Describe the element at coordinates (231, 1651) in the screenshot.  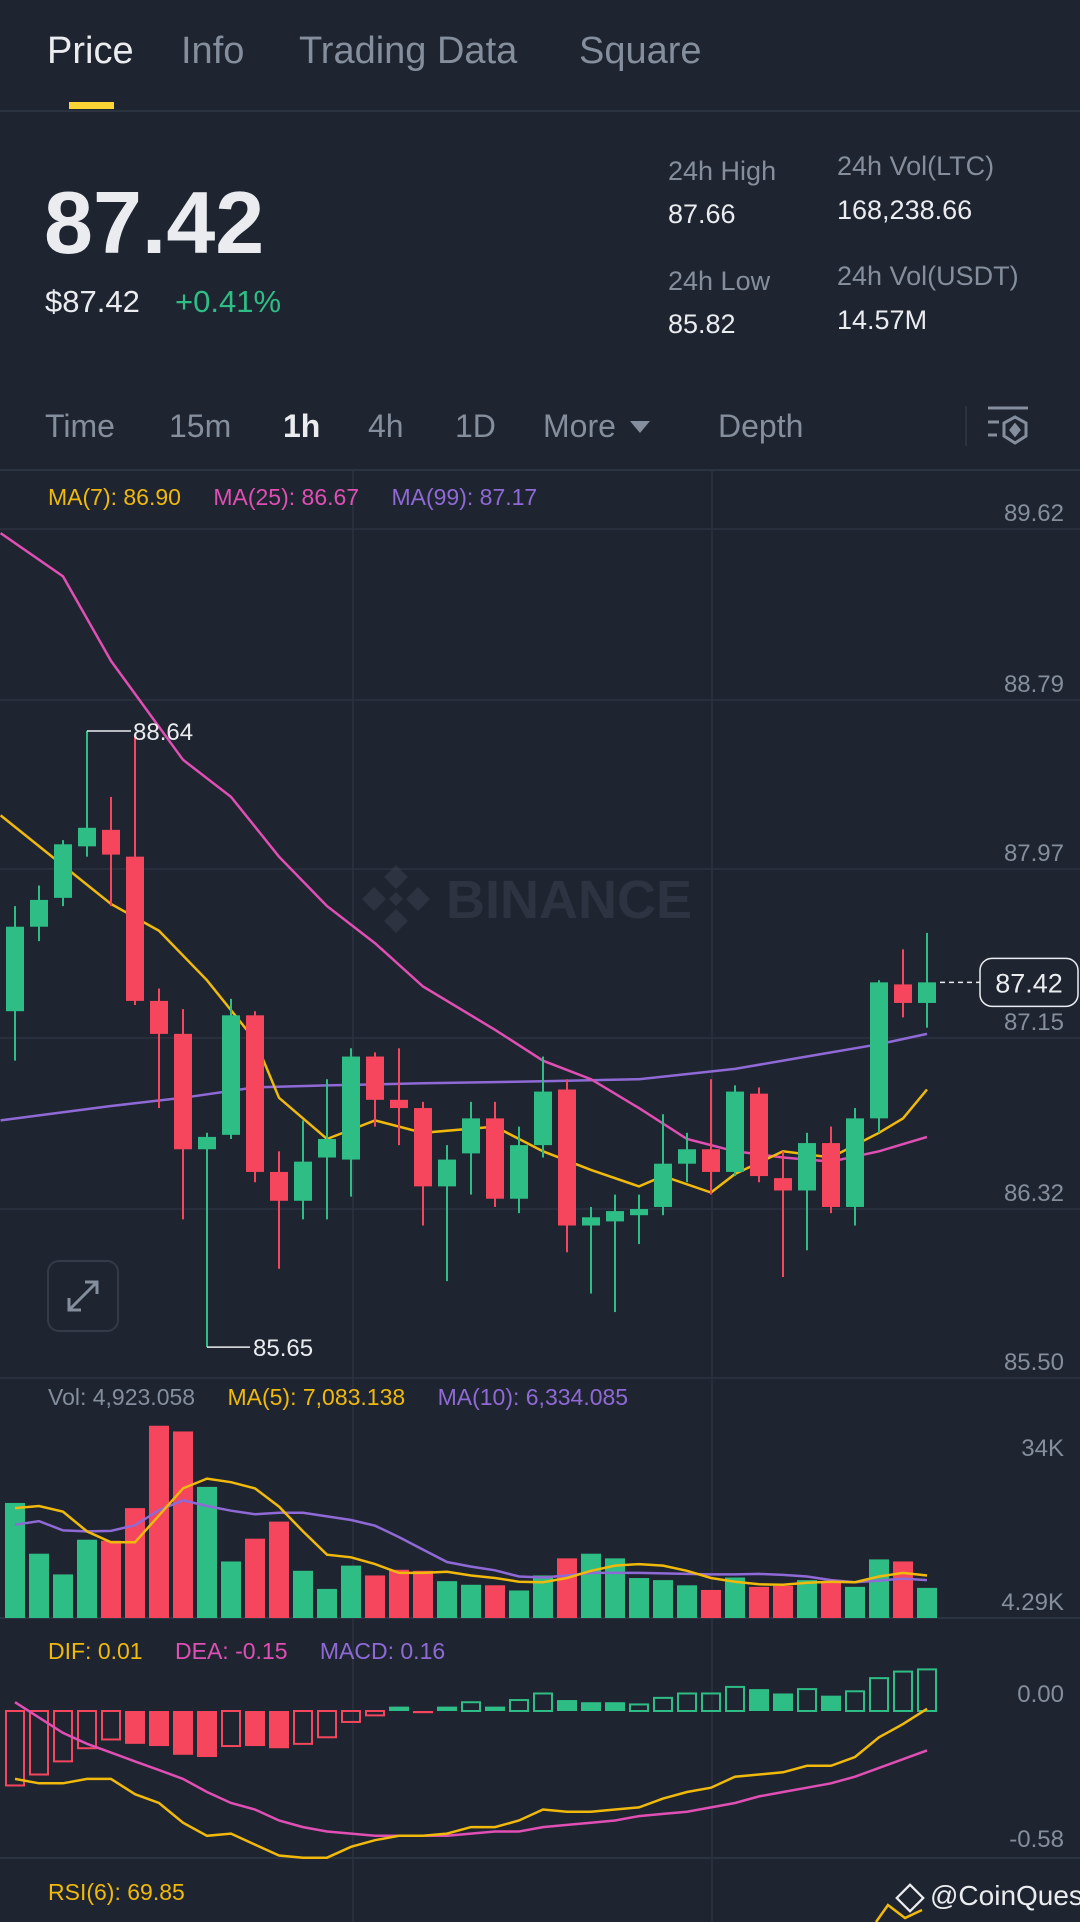
I see `dea-legend: DEA: -0.15` at that location.